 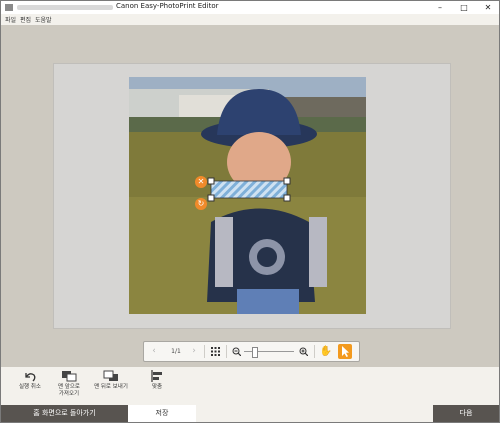 What do you see at coordinates (167, 6) in the screenshot?
I see `window-title: Canon Easy-PhotoPrint Editor` at bounding box center [167, 6].